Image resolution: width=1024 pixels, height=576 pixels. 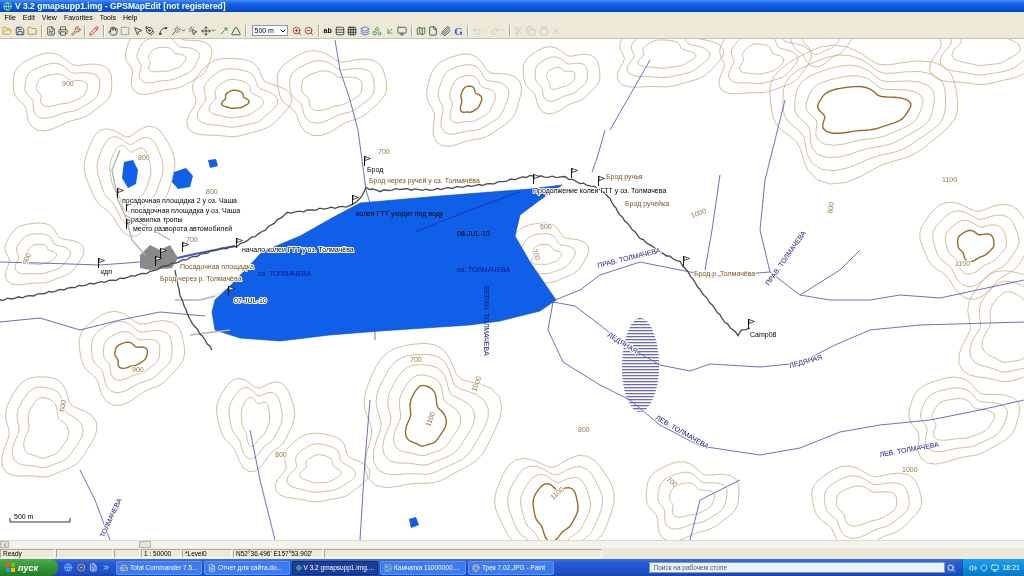 What do you see at coordinates (105, 567) in the screenshot?
I see `chevrons-icon` at bounding box center [105, 567].